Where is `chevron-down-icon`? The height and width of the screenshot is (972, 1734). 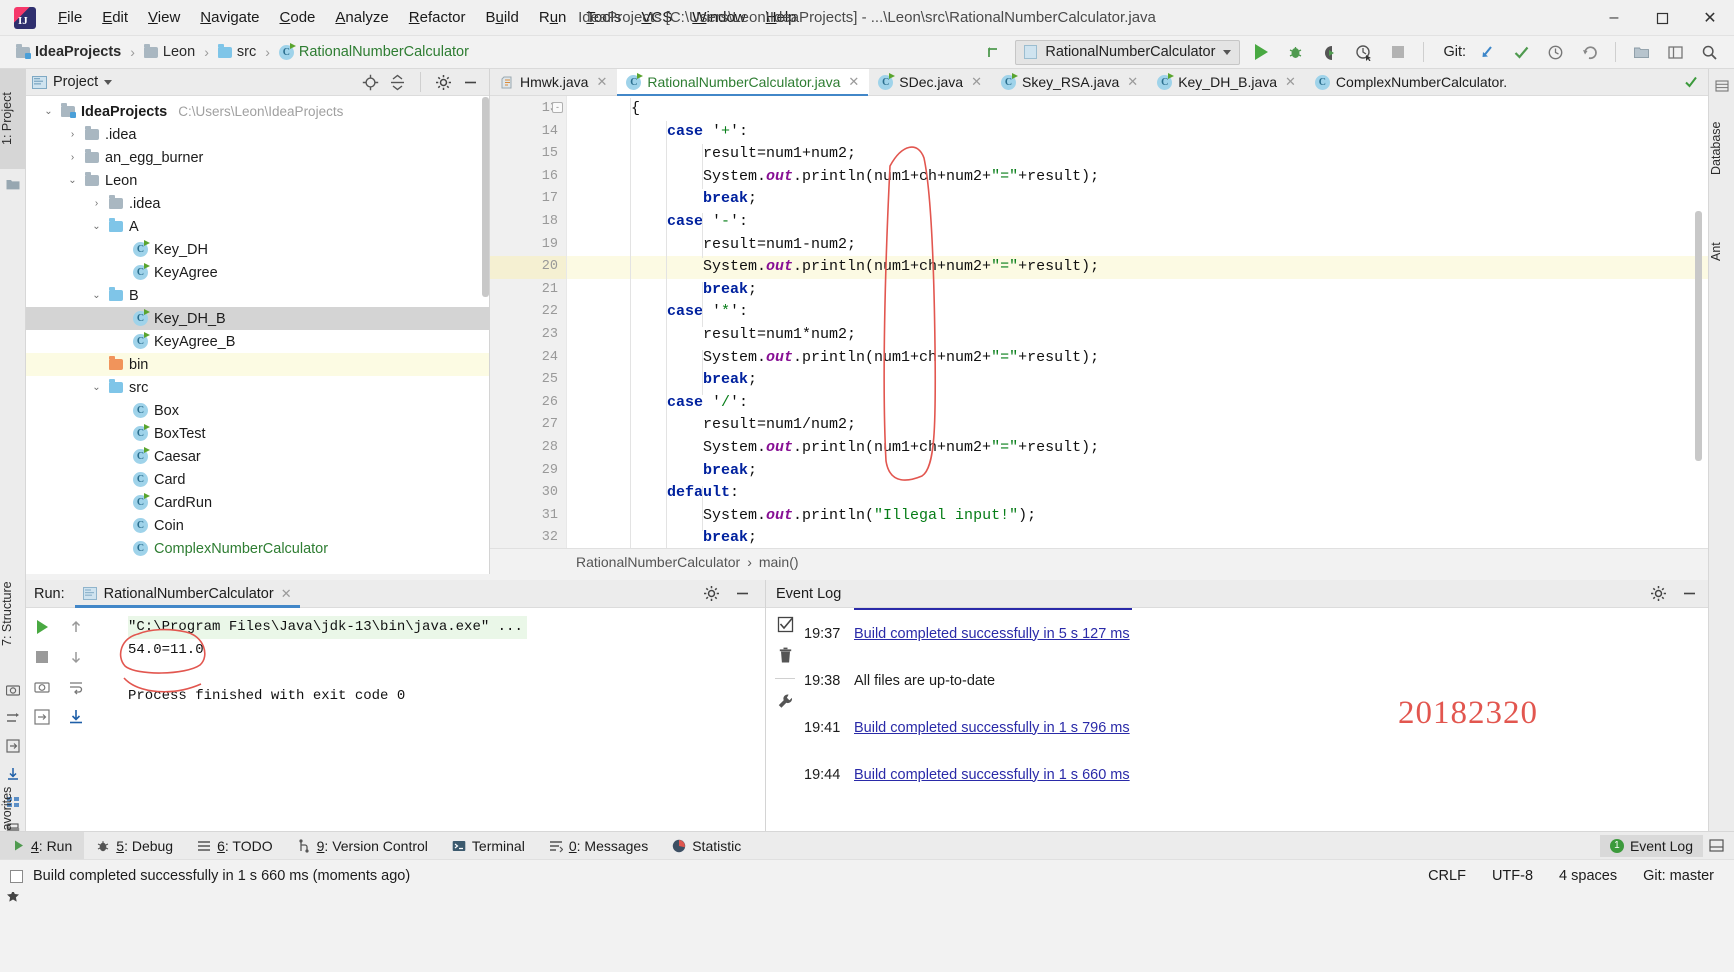 chevron-down-icon is located at coordinates (108, 82).